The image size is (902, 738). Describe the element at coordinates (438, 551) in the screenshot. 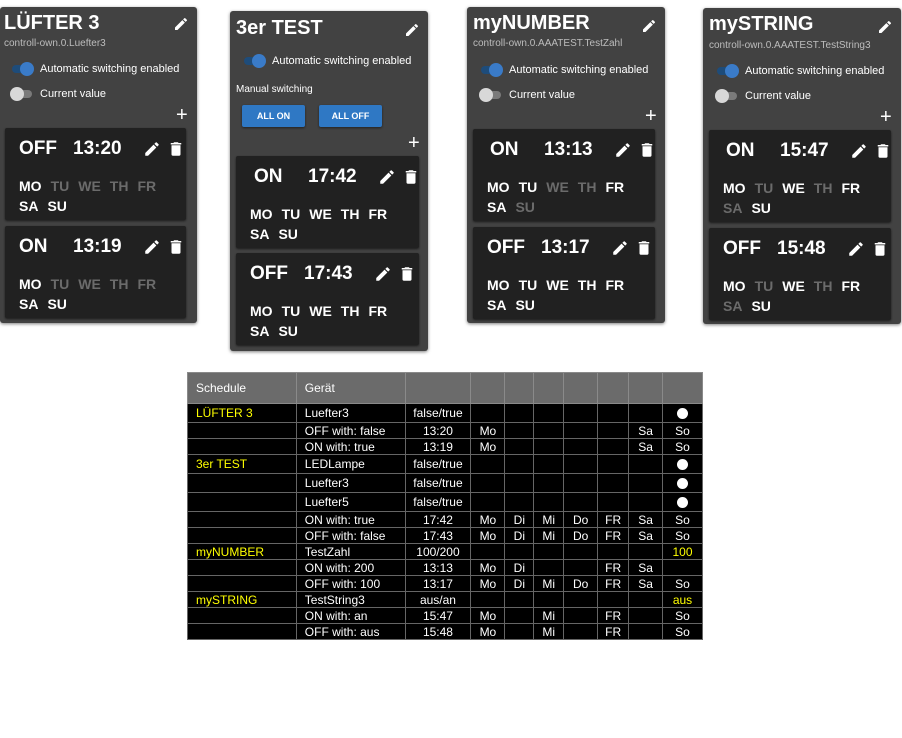

I see `table-cell: 100/200` at that location.